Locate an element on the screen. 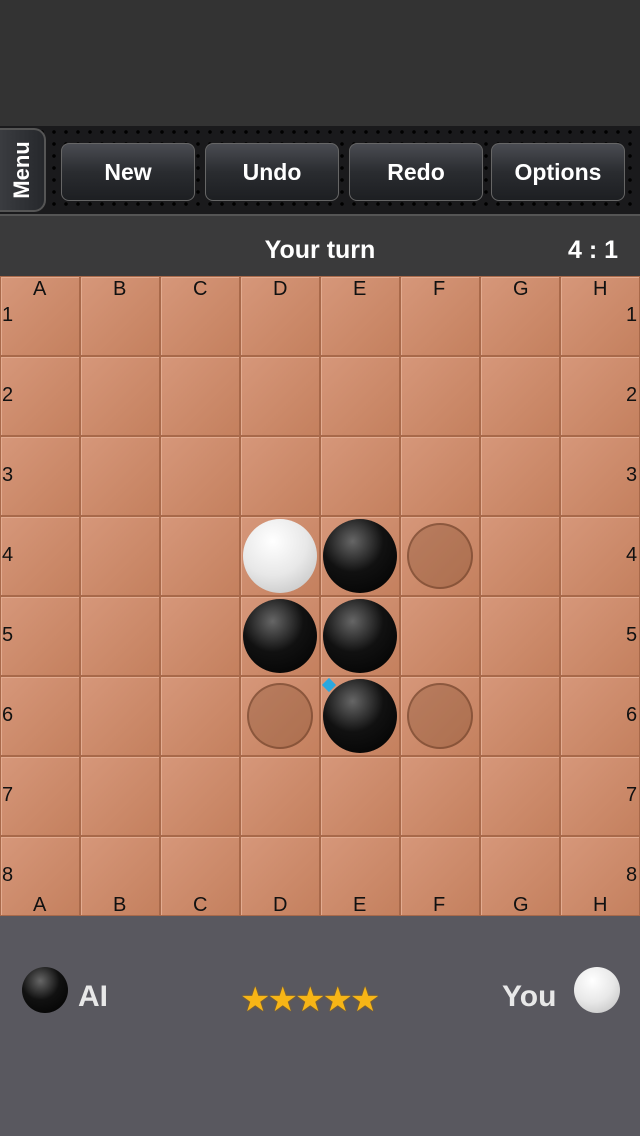  board-cell-D7 is located at coordinates (280, 796).